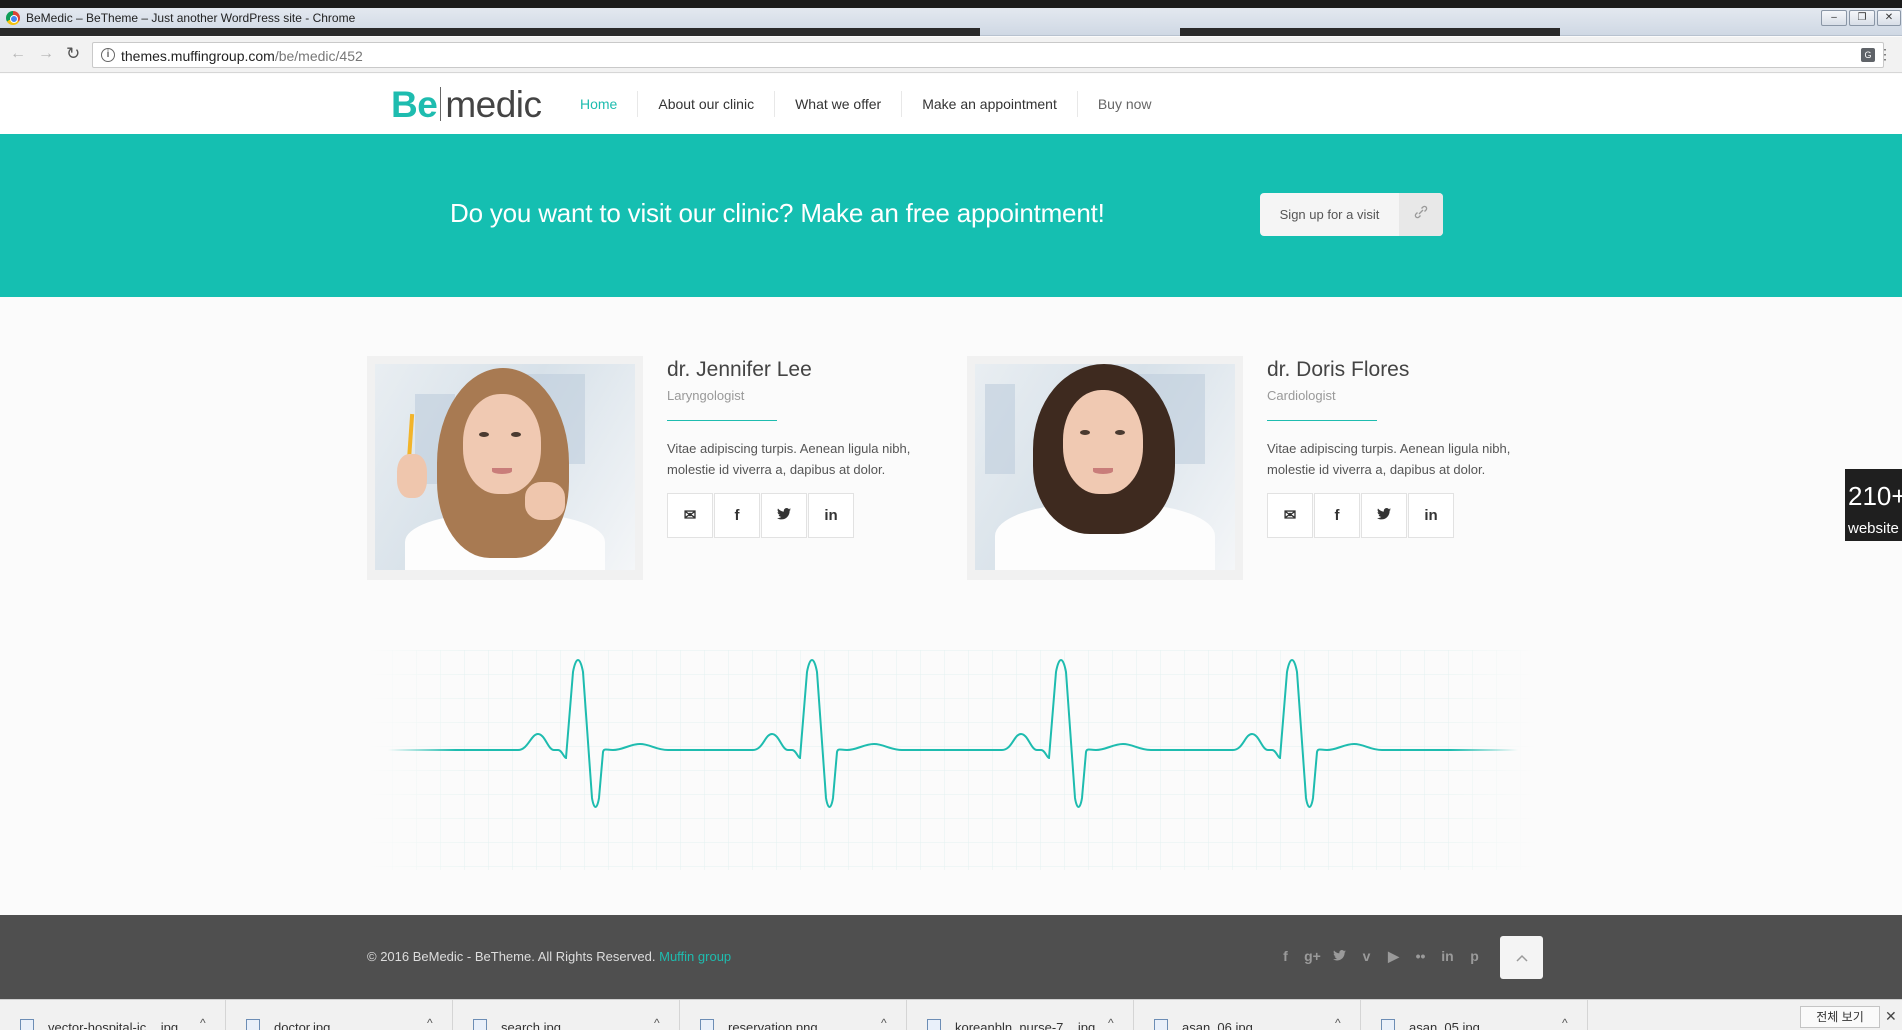  What do you see at coordinates (1521, 957) in the screenshot?
I see `back-to-top-button` at bounding box center [1521, 957].